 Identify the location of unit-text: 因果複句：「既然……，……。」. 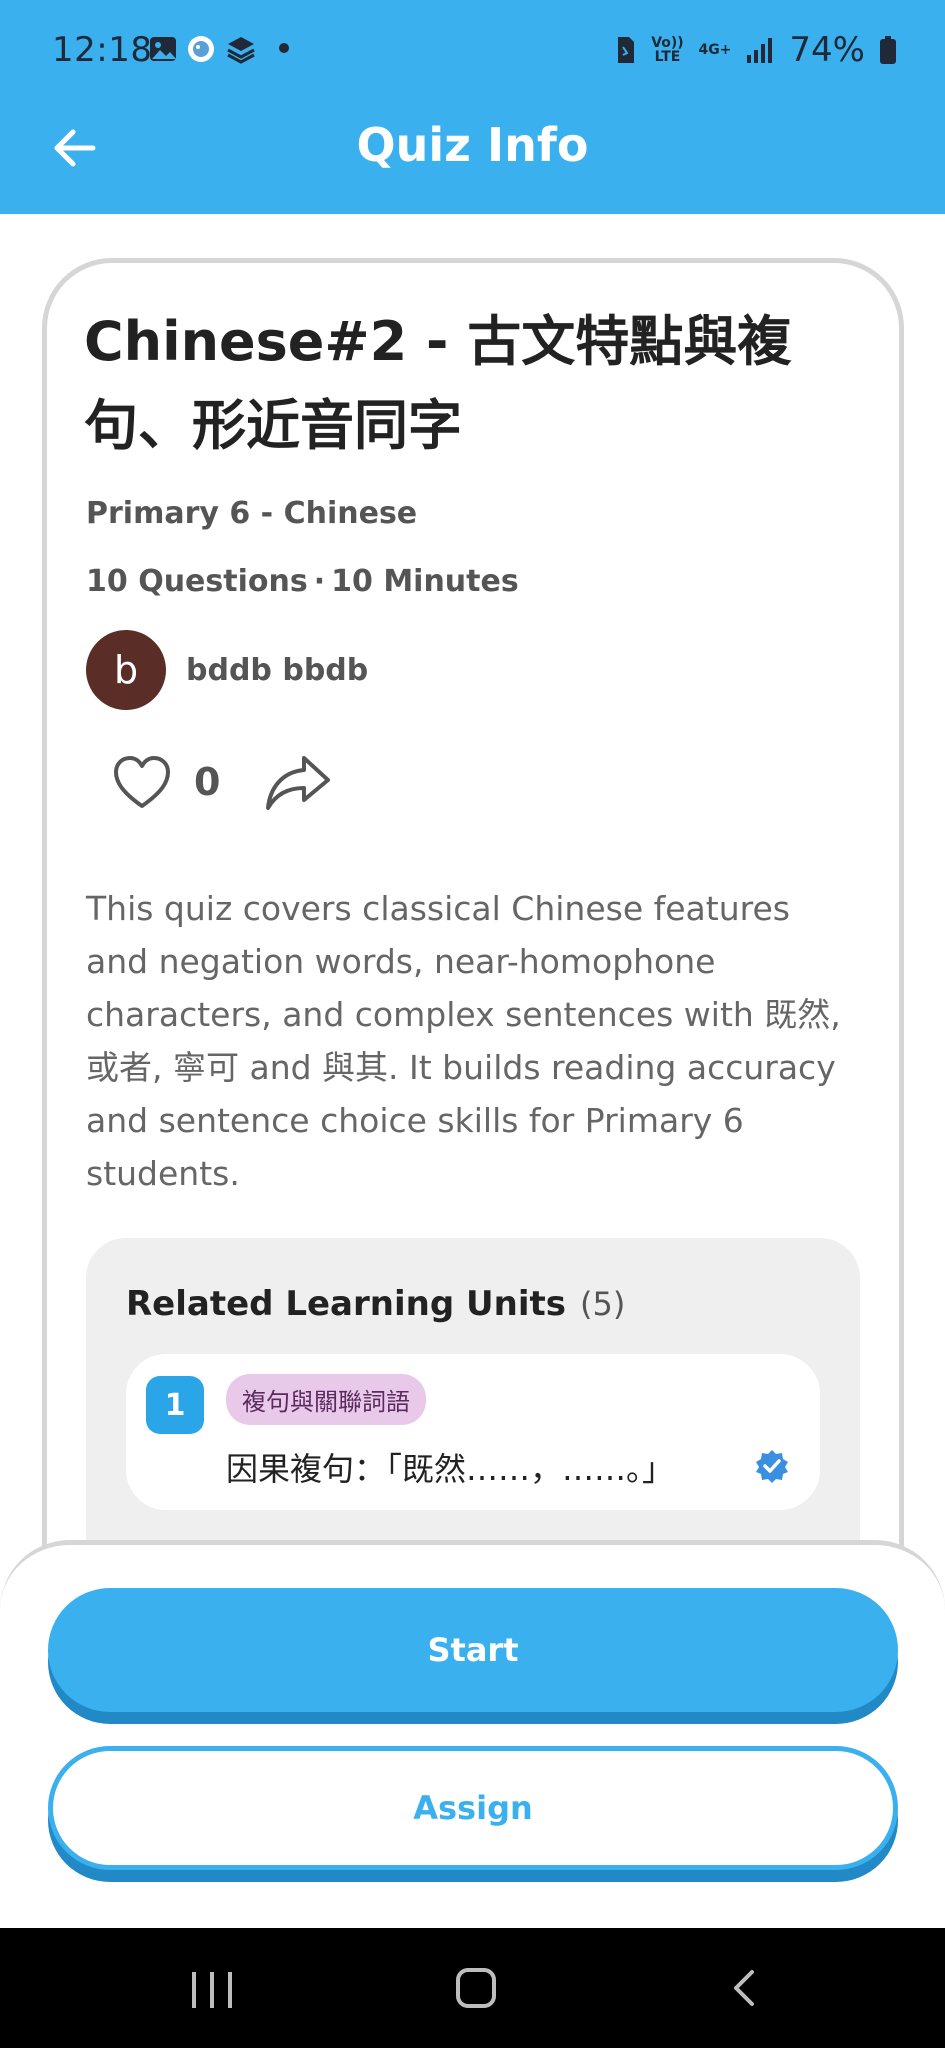
(450, 1469).